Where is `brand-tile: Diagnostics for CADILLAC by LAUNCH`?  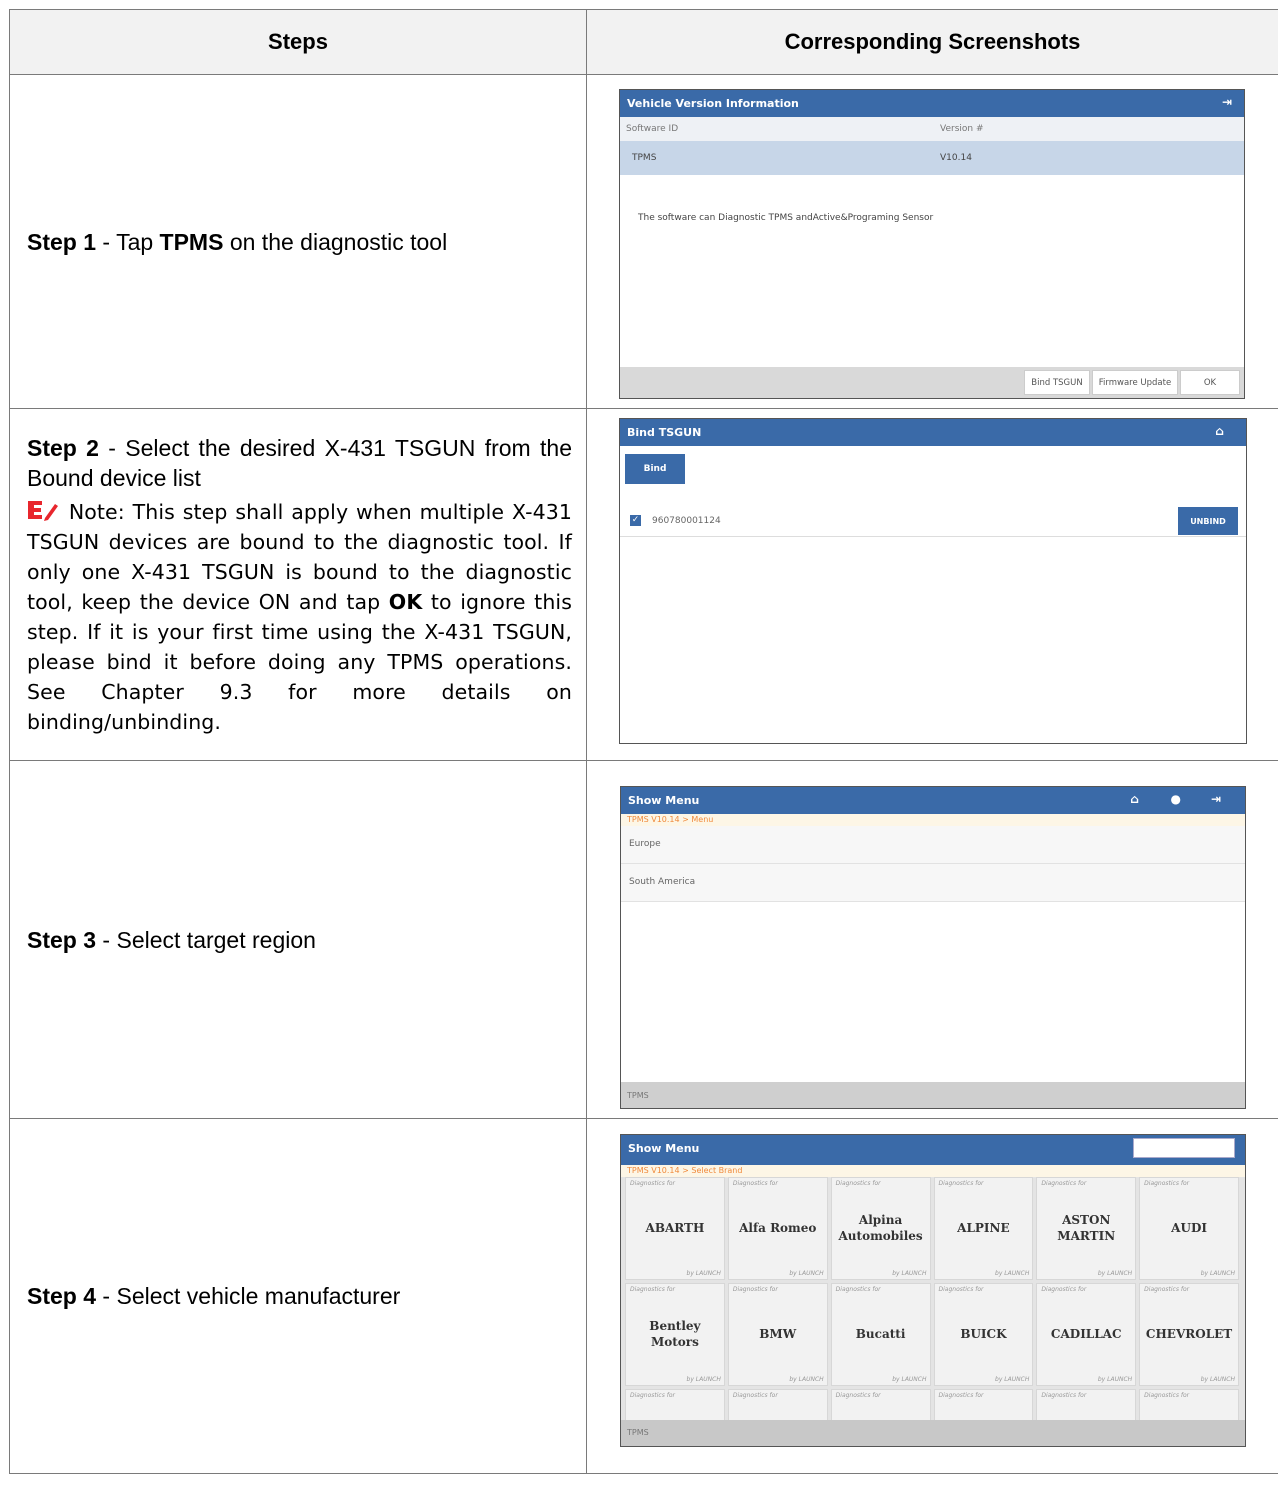 brand-tile: Diagnostics for CADILLAC by LAUNCH is located at coordinates (1086, 1334).